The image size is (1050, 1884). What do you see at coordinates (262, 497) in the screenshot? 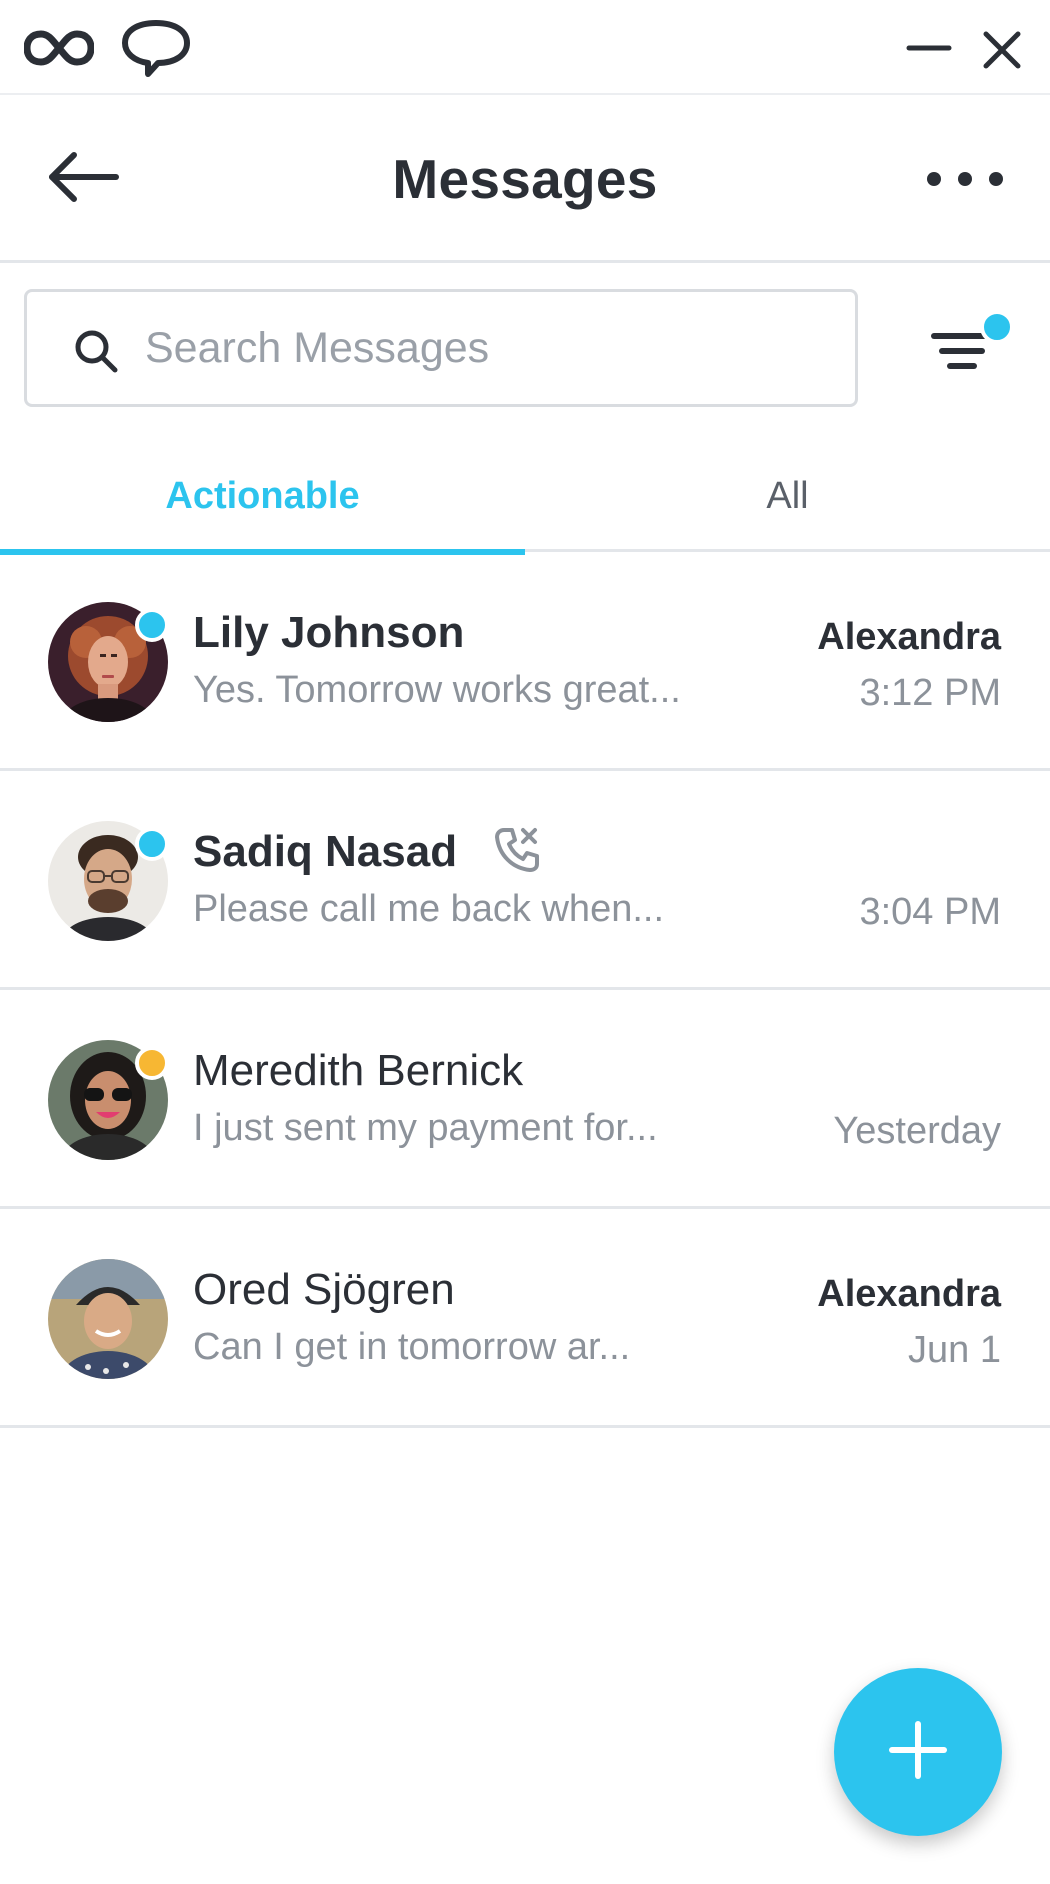
I see `tab-actionable: Actionable` at bounding box center [262, 497].